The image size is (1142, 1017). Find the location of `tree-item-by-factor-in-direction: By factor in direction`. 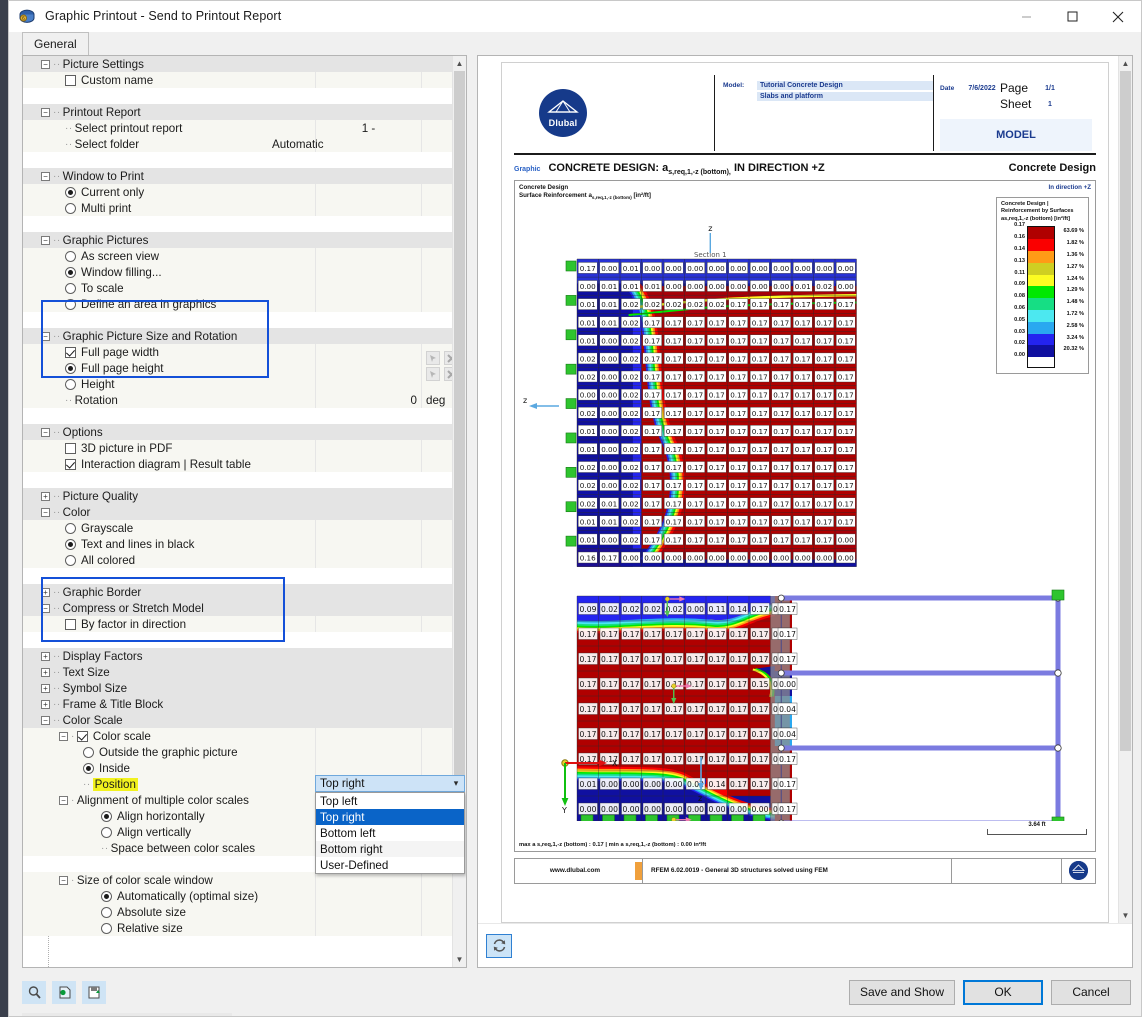

tree-item-by-factor-in-direction: By factor in direction is located at coordinates (237, 624).